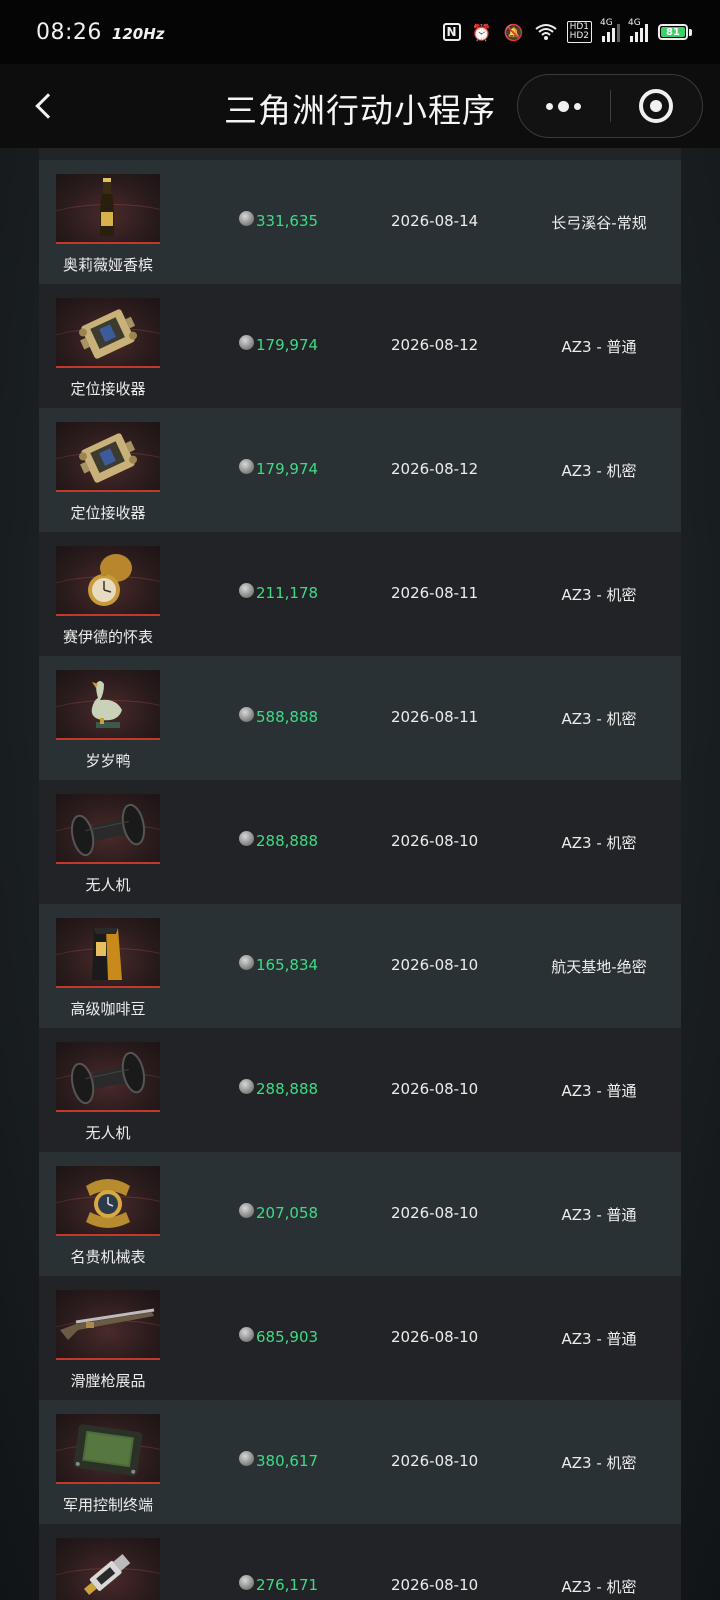 This screenshot has height=1600, width=720. Describe the element at coordinates (108, 513) in the screenshot. I see `item-name: 定位接收器` at that location.